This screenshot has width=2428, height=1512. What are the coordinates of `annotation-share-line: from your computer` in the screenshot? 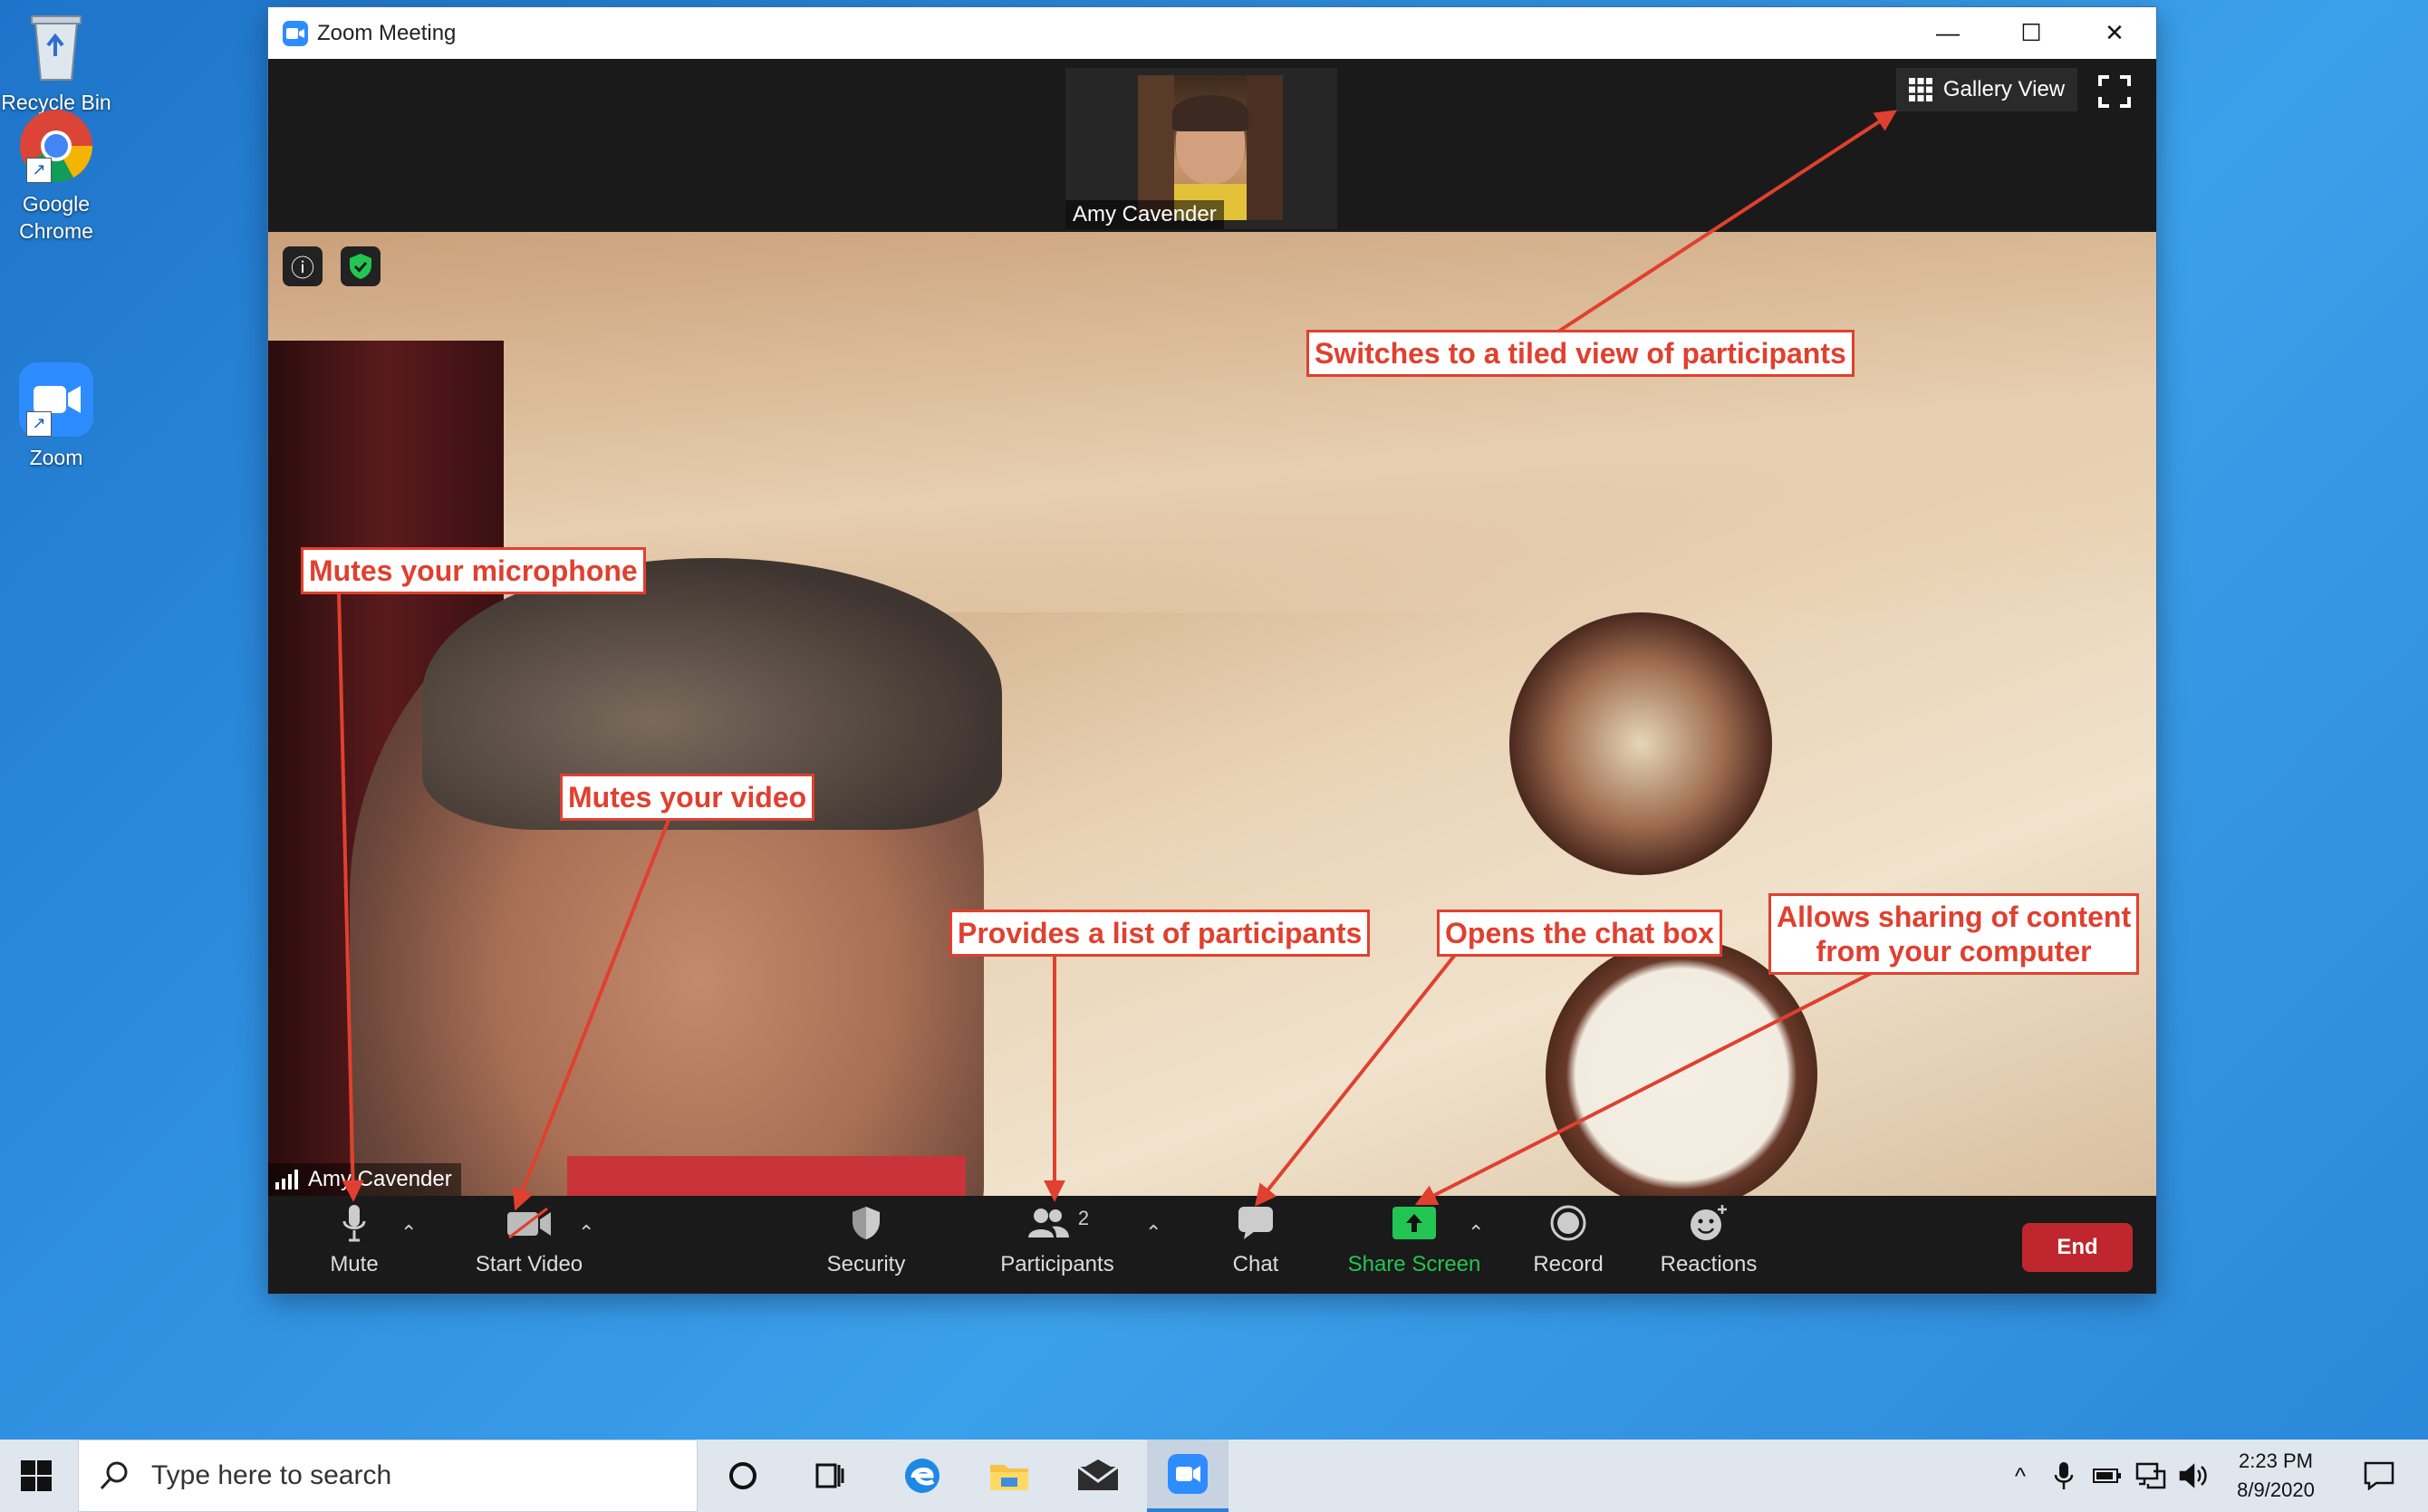 It's located at (1954, 951).